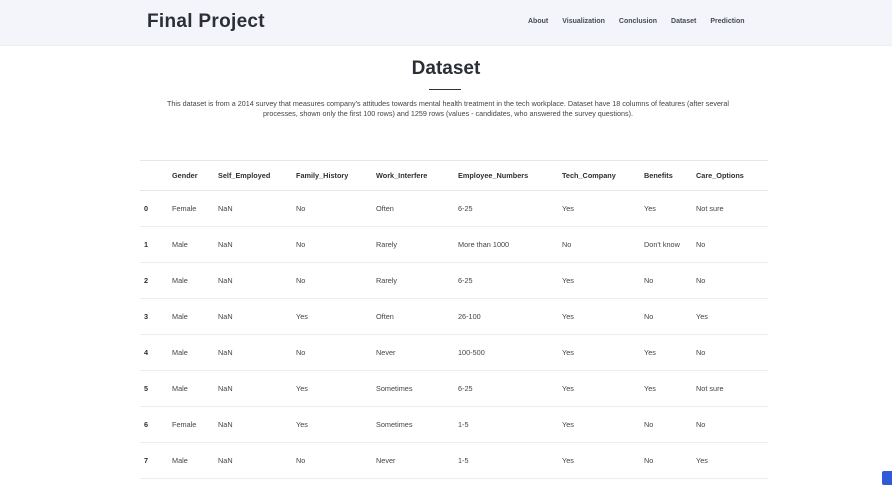 The height and width of the screenshot is (493, 892). What do you see at coordinates (538, 21) in the screenshot?
I see `nav-about: About` at bounding box center [538, 21].